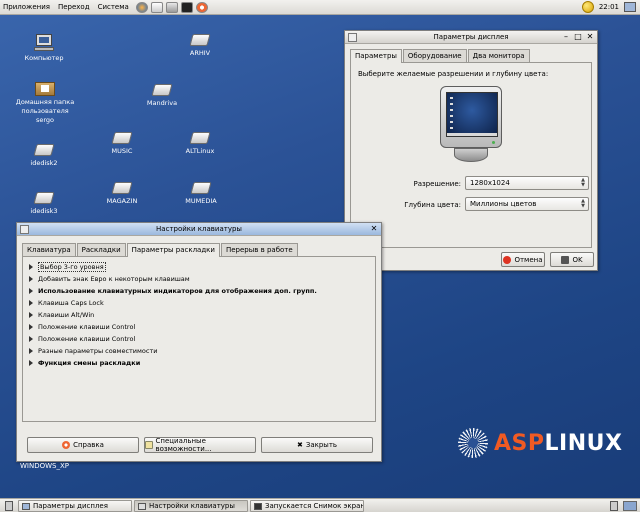 This screenshot has height=512, width=640. Describe the element at coordinates (44, 204) in the screenshot. I see `desktop-icon-idedisk3: idedisk3` at that location.